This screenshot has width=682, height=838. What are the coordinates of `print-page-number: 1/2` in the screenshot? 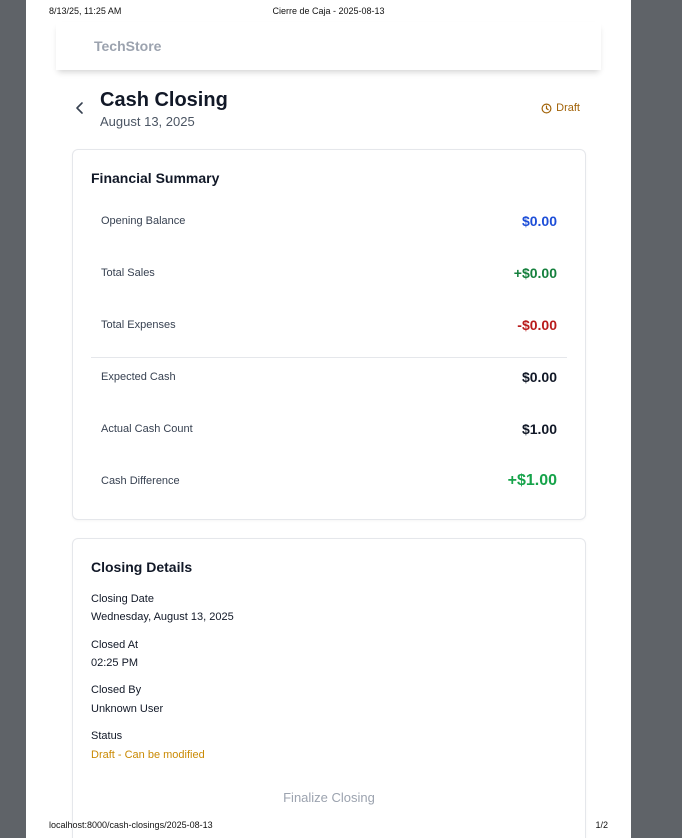 It's located at (601, 825).